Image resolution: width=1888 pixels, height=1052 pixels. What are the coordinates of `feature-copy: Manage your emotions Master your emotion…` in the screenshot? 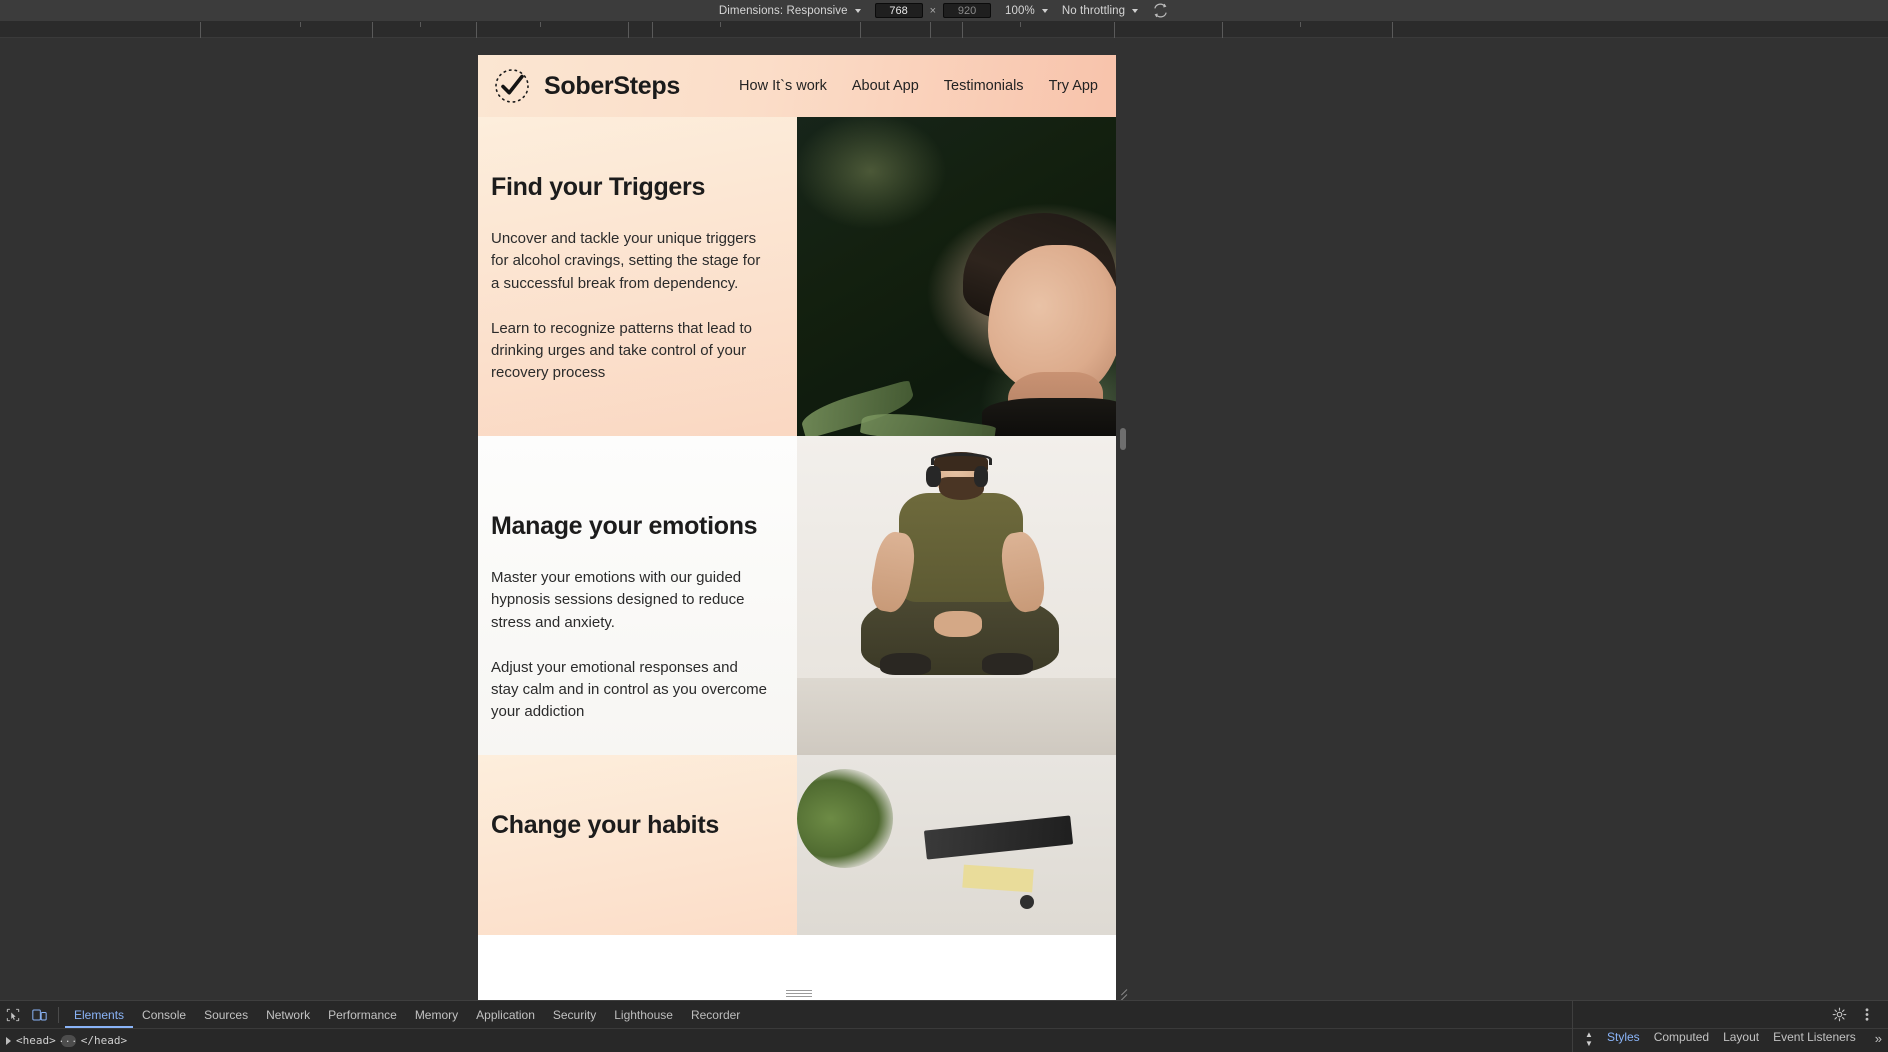 It's located at (637, 595).